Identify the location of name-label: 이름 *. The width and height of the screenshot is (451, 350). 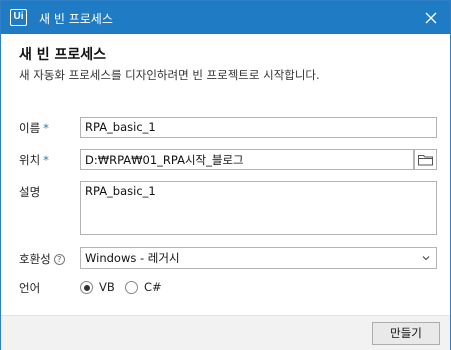
(34, 128).